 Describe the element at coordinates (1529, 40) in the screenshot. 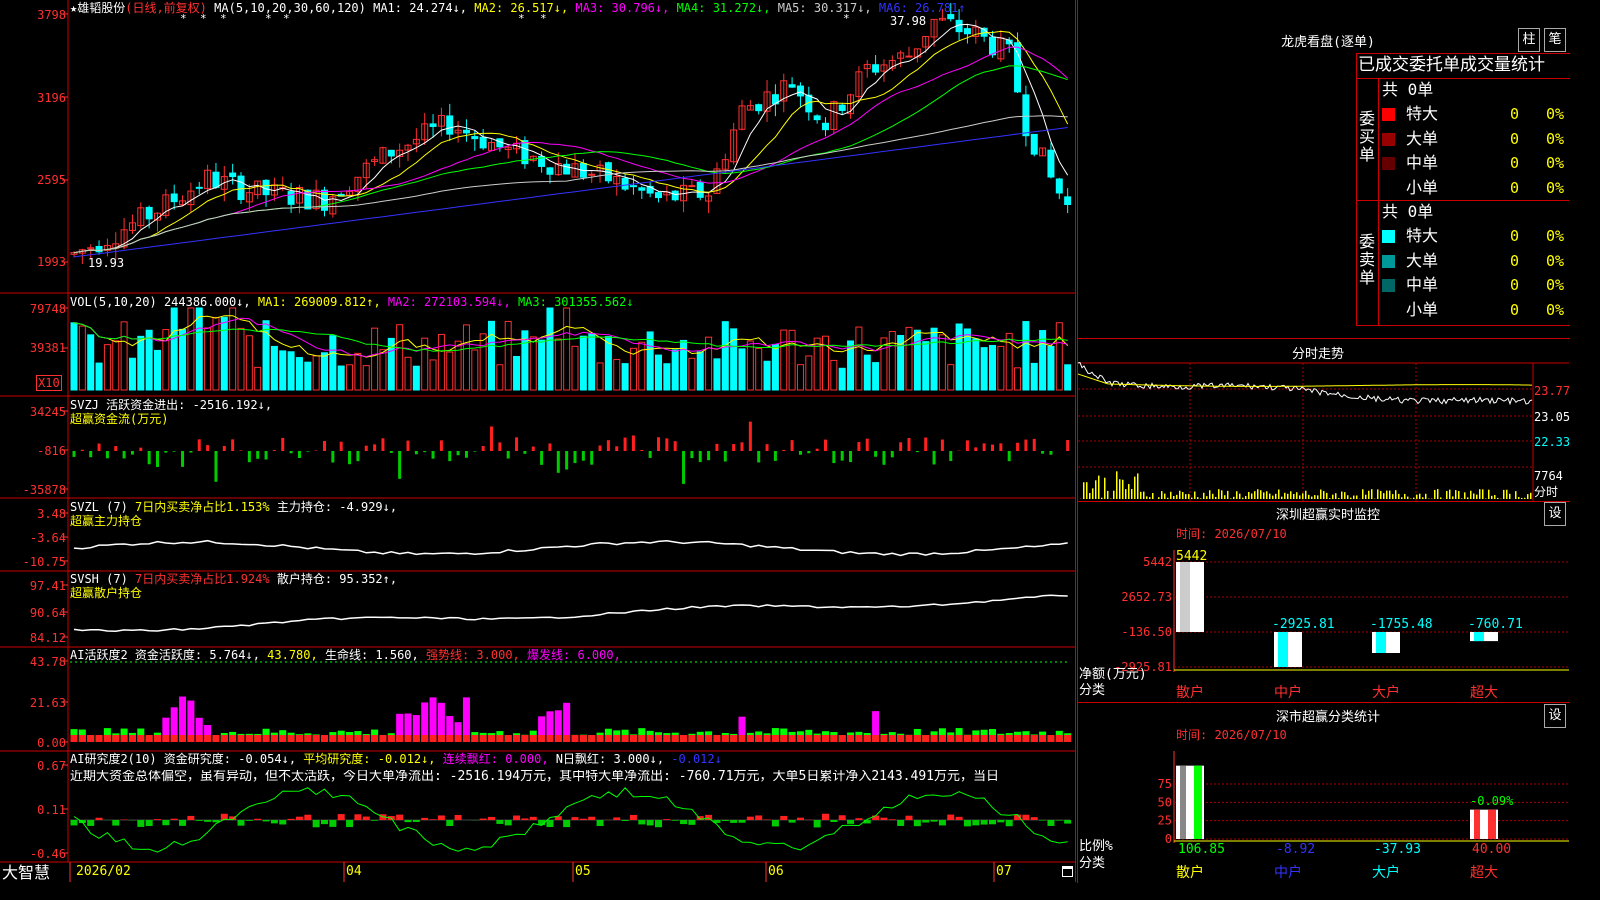

I see `bar-mode-button: 柱` at that location.